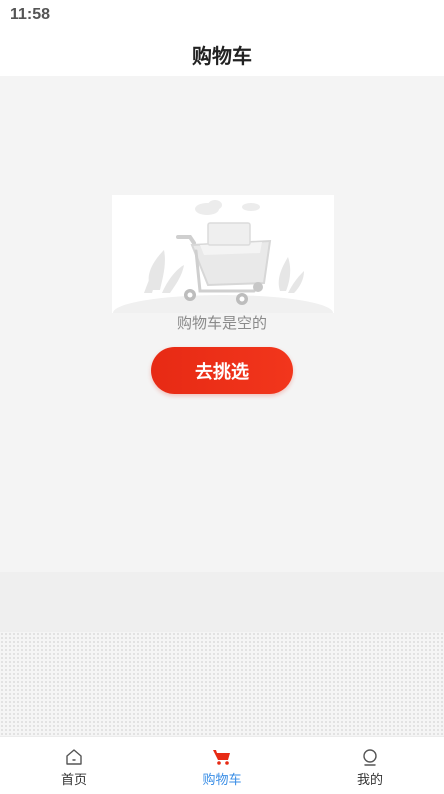 Image resolution: width=444 pixels, height=794 pixels. I want to click on tab-home: 首页, so click(74, 765).